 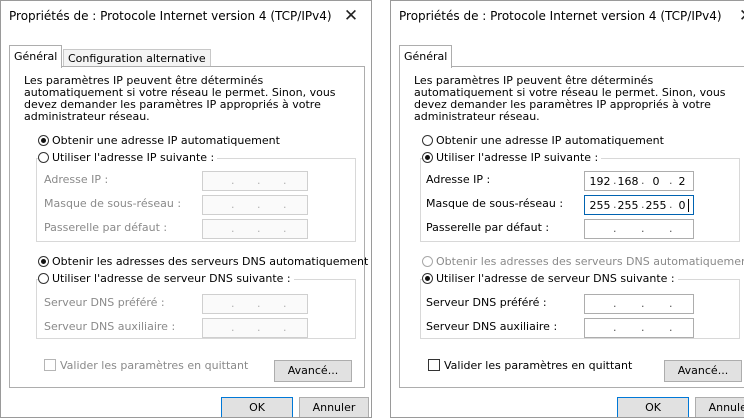 I want to click on tab-strip: Général Configuration alternative, so click(x=189, y=56).